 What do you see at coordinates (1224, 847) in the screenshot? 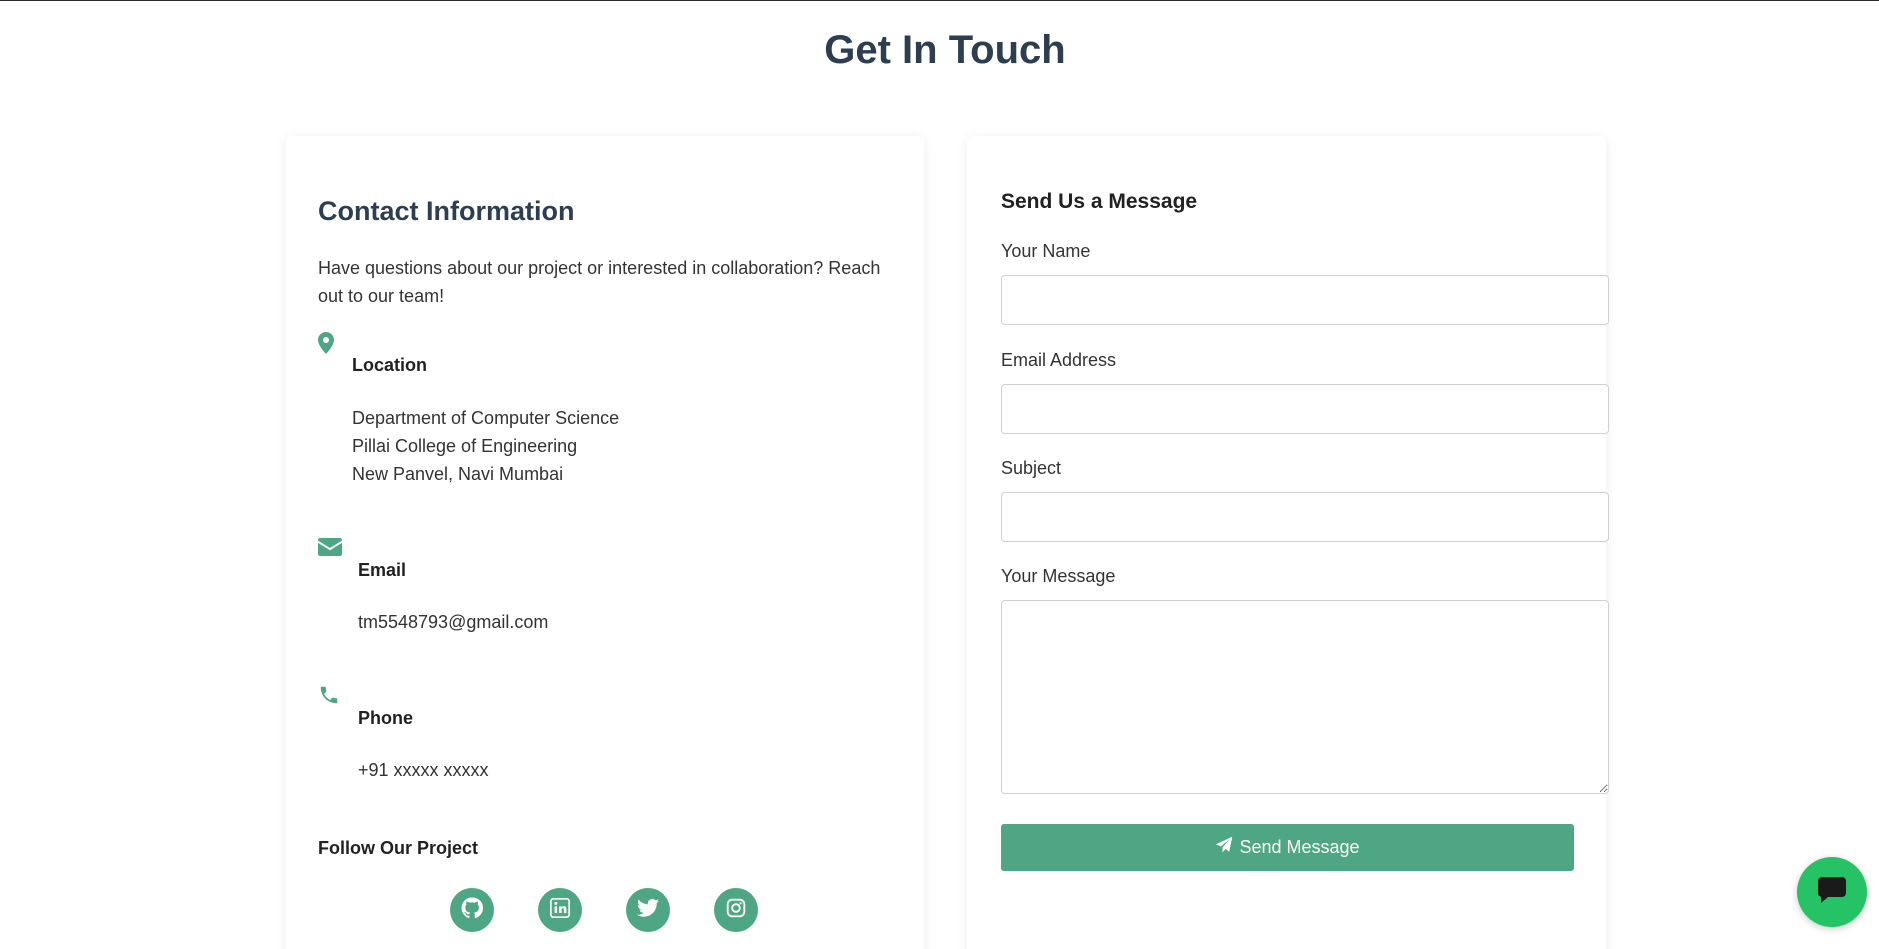
I see `paper-plane-icon` at bounding box center [1224, 847].